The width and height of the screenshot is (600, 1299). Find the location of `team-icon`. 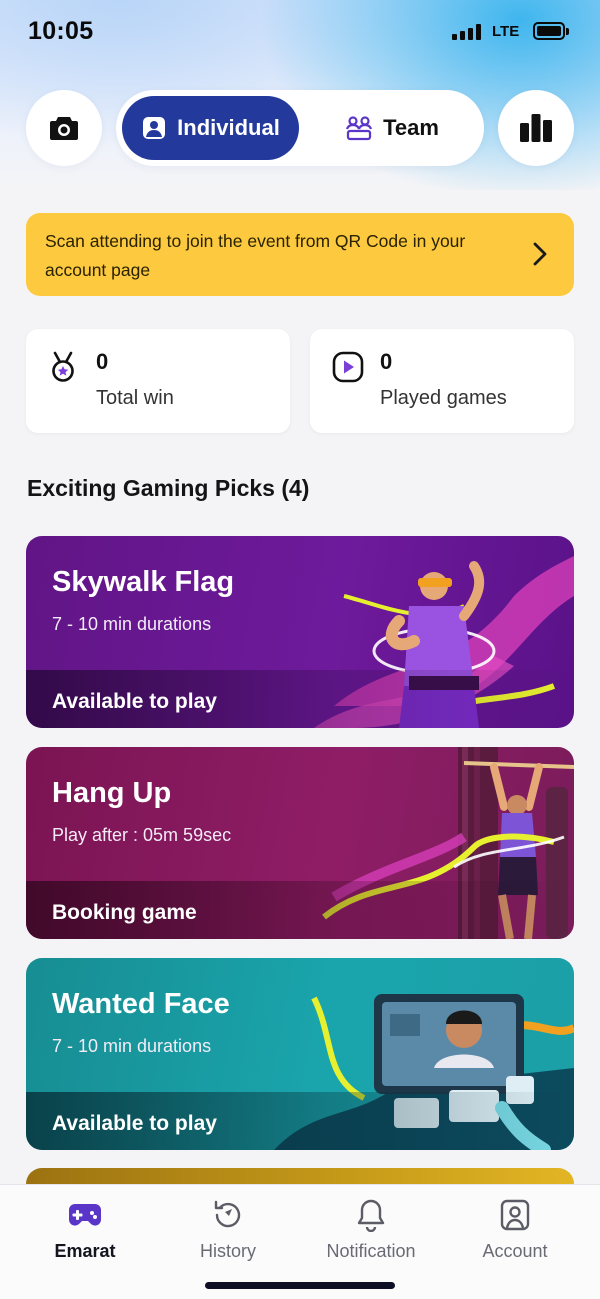

team-icon is located at coordinates (359, 128).